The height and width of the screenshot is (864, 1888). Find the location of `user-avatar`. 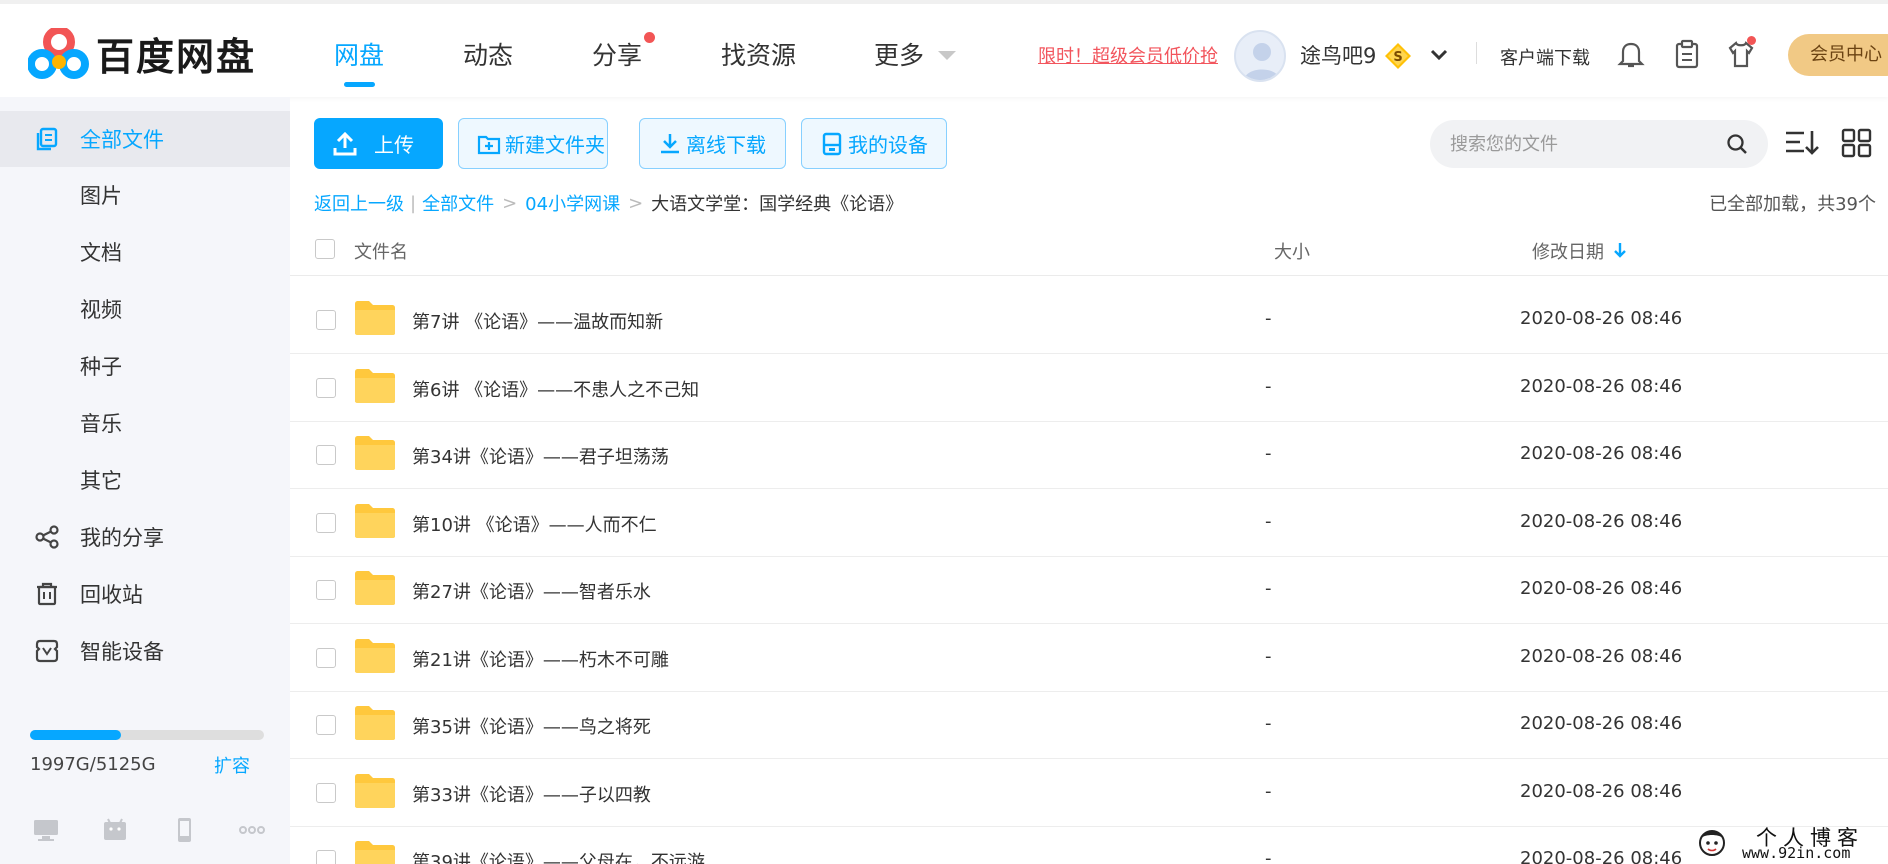

user-avatar is located at coordinates (1260, 56).